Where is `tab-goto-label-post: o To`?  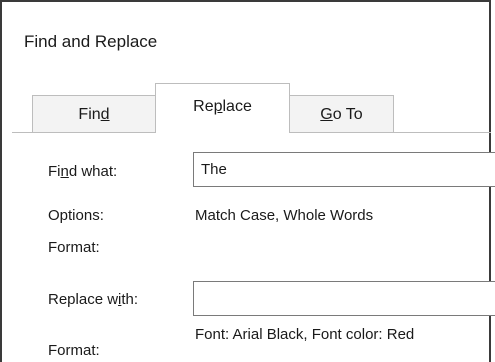
tab-goto-label-post: o To is located at coordinates (347, 114).